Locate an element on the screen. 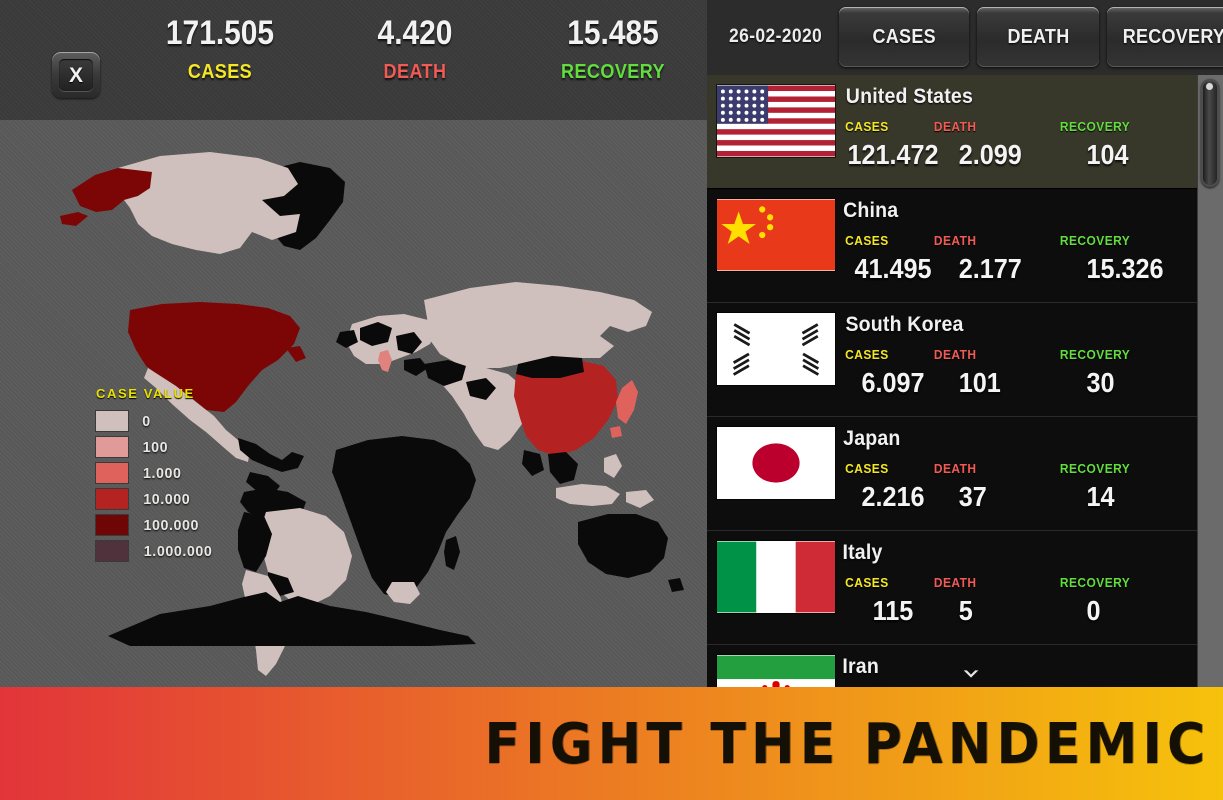  legend-row: 10.000 is located at coordinates (155, 499).